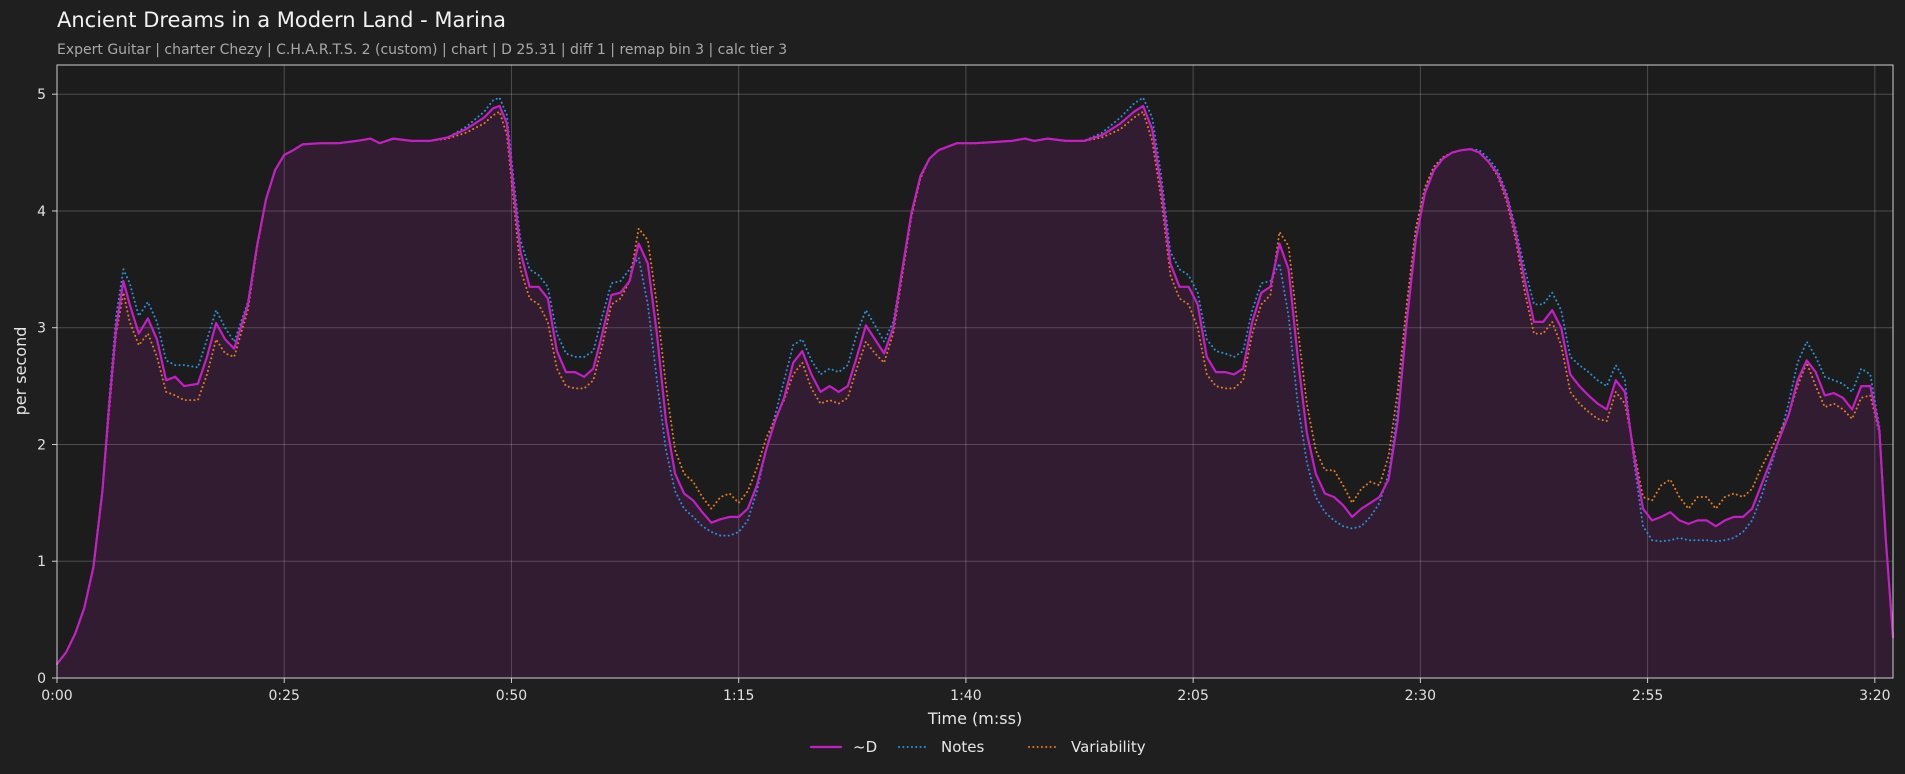 This screenshot has width=1905, height=774. What do you see at coordinates (41, 212) in the screenshot?
I see `y-tick-label: 4` at bounding box center [41, 212].